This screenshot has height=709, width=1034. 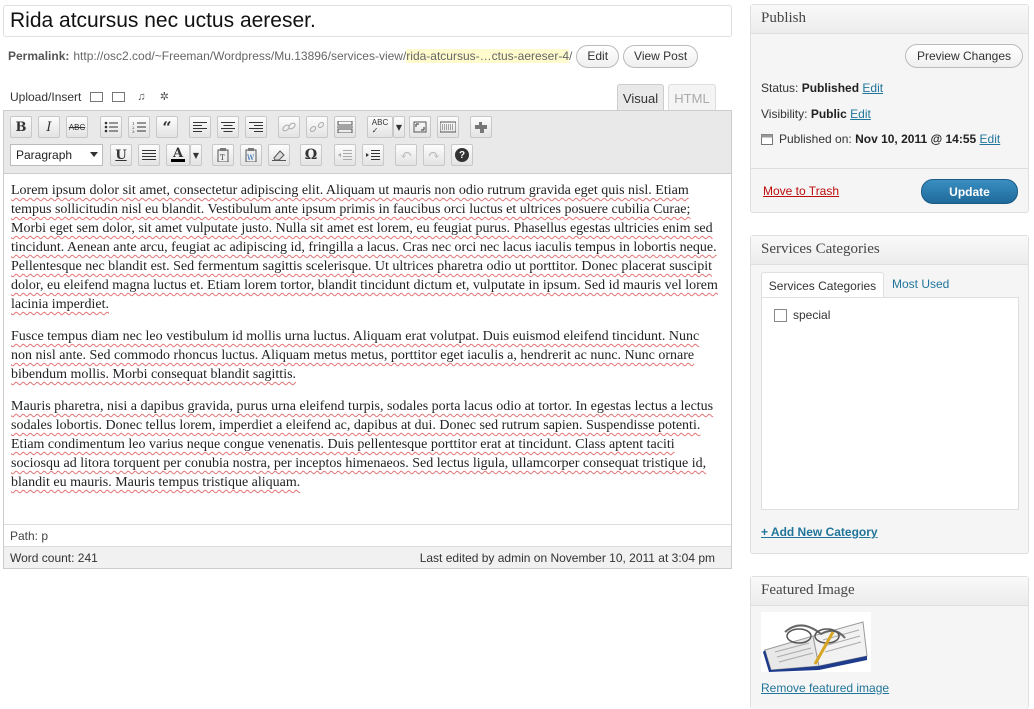 I want to click on link-icon, so click(x=289, y=127).